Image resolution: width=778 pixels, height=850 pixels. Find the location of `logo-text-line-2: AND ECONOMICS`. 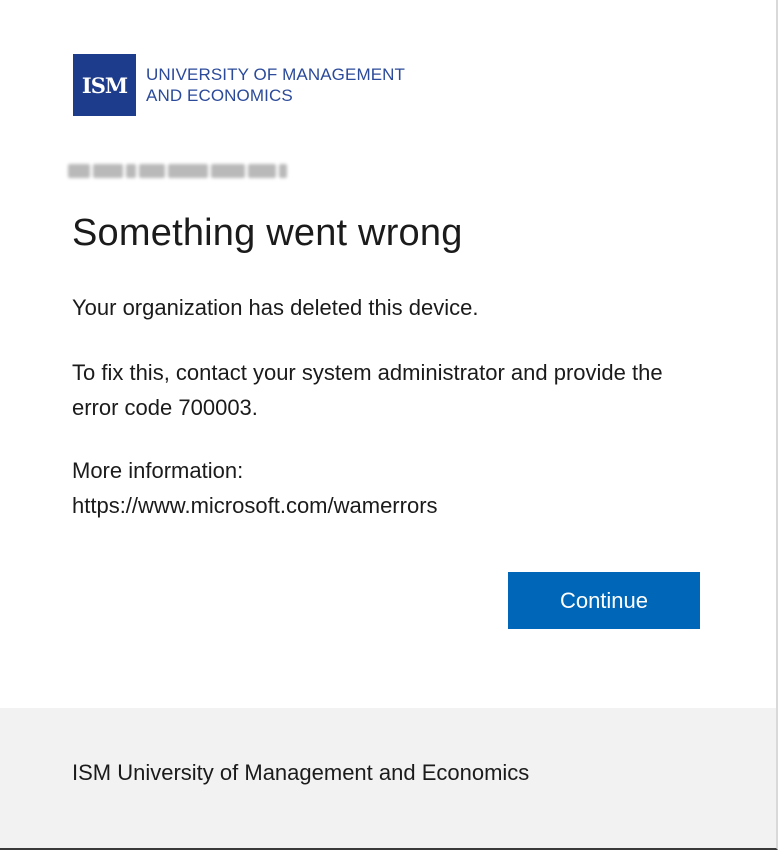

logo-text-line-2: AND ECONOMICS is located at coordinates (219, 95).